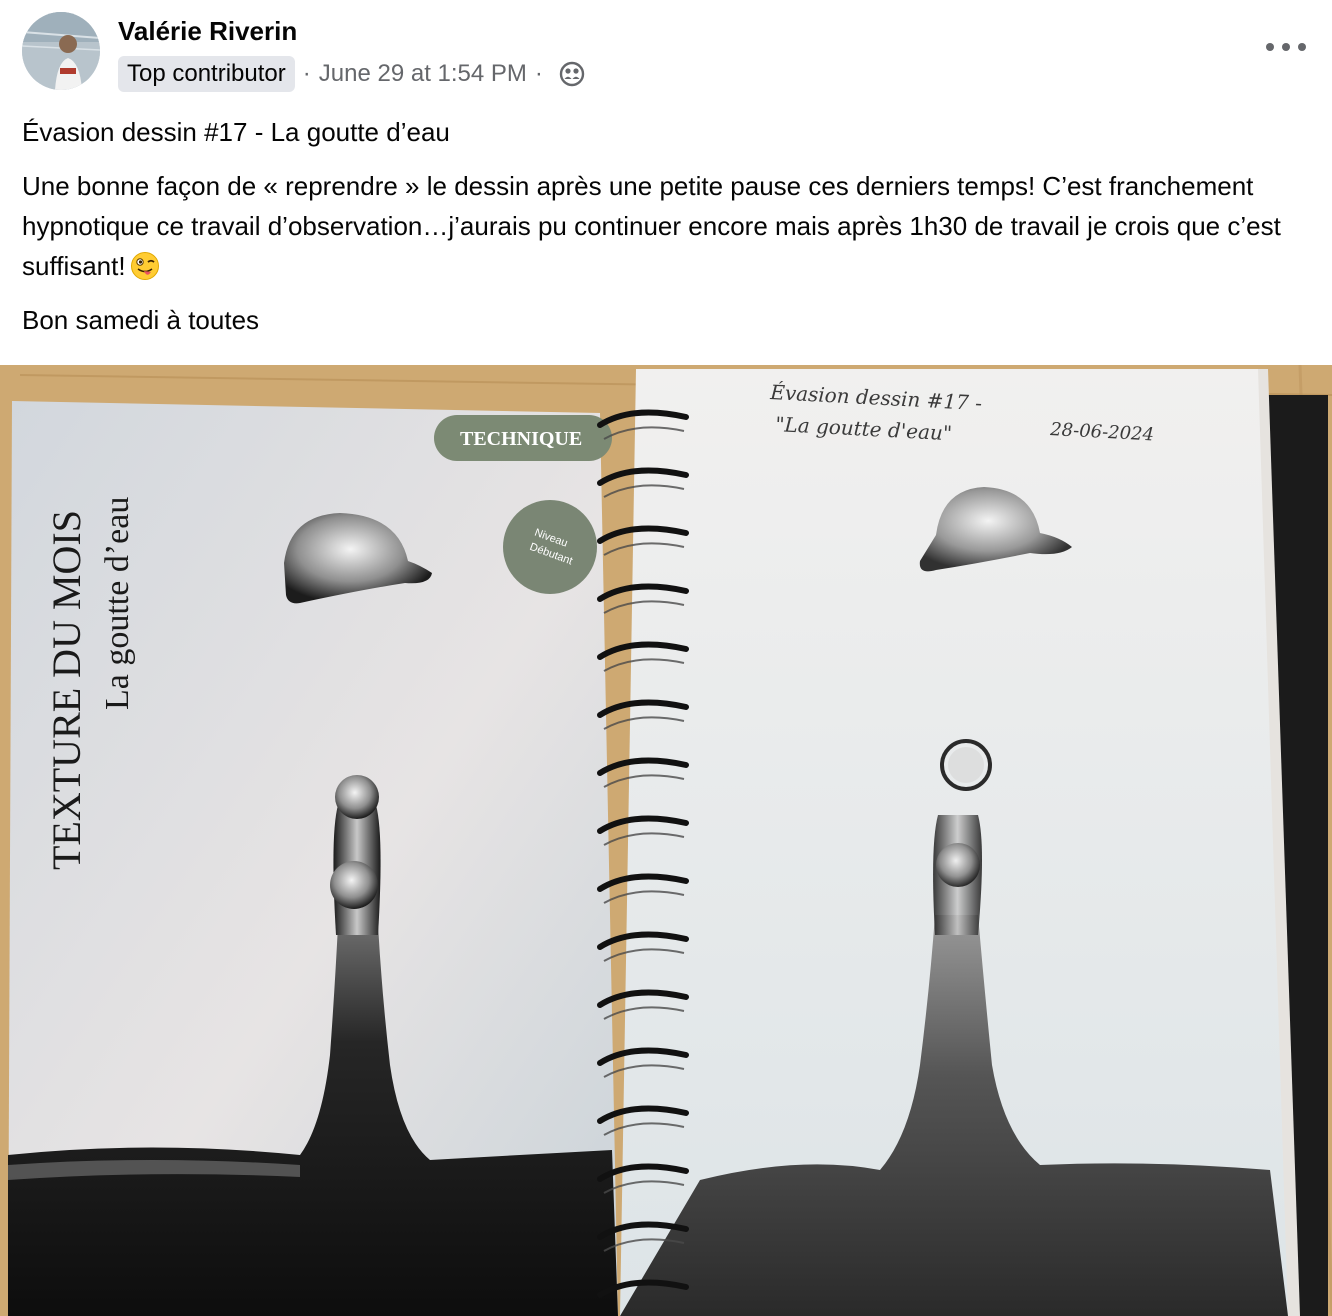 Image resolution: width=1332 pixels, height=1316 pixels. I want to click on printed-falling-drop, so click(357, 797).